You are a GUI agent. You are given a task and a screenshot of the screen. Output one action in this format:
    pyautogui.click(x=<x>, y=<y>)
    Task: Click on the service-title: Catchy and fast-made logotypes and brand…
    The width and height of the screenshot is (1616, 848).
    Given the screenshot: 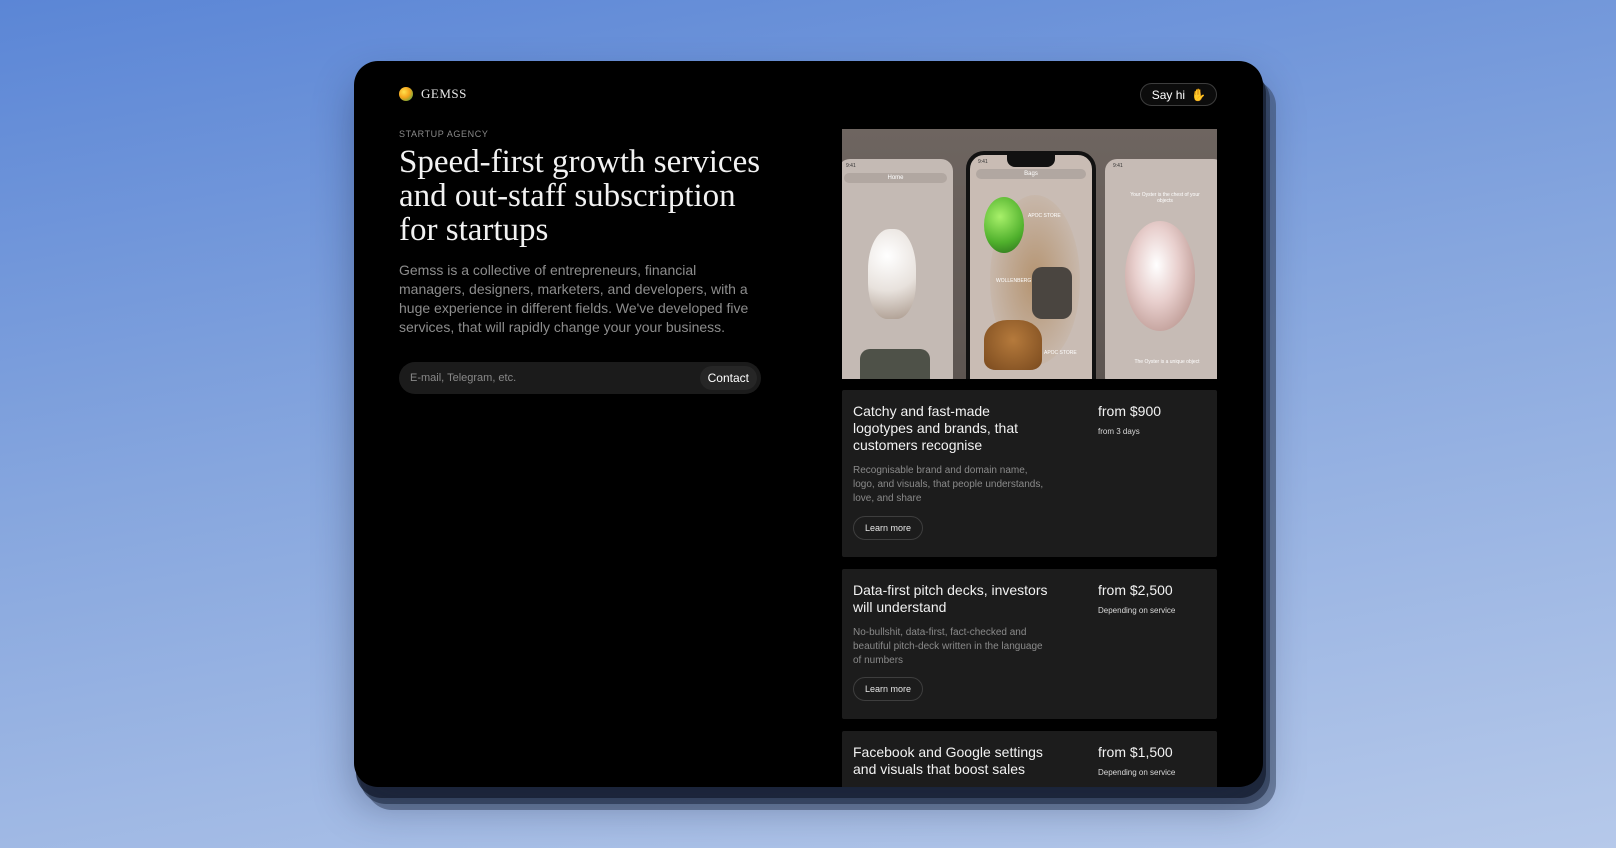 What is the action you would take?
    pyautogui.click(x=936, y=428)
    